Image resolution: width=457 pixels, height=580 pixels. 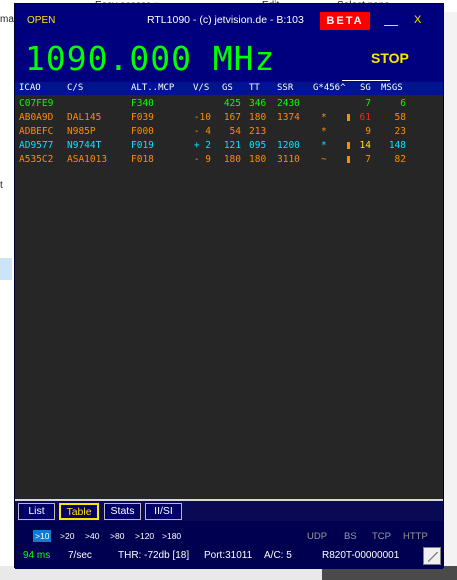 I want to click on view-tabs: List Table Stats II/SI, so click(x=229, y=510).